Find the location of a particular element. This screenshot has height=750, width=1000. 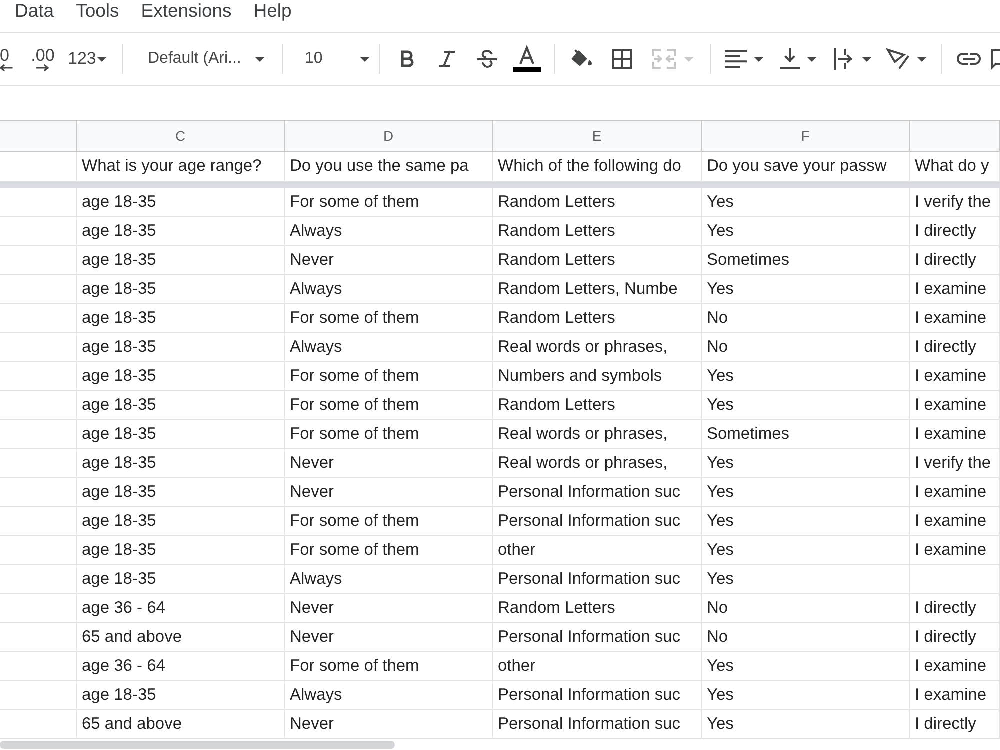

paint-bucket-icon is located at coordinates (582, 59).